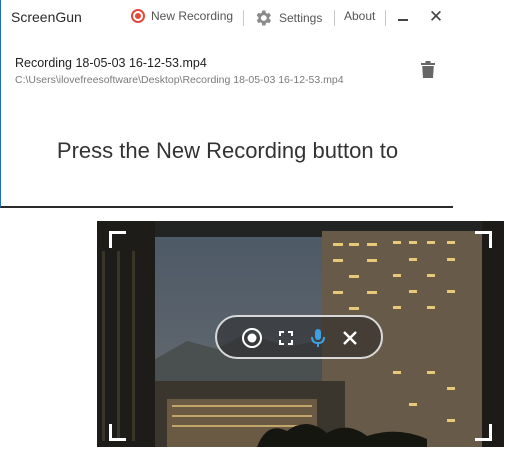 Image resolution: width=509 pixels, height=450 pixels. I want to click on app-title: ScreenGun, so click(46, 17).